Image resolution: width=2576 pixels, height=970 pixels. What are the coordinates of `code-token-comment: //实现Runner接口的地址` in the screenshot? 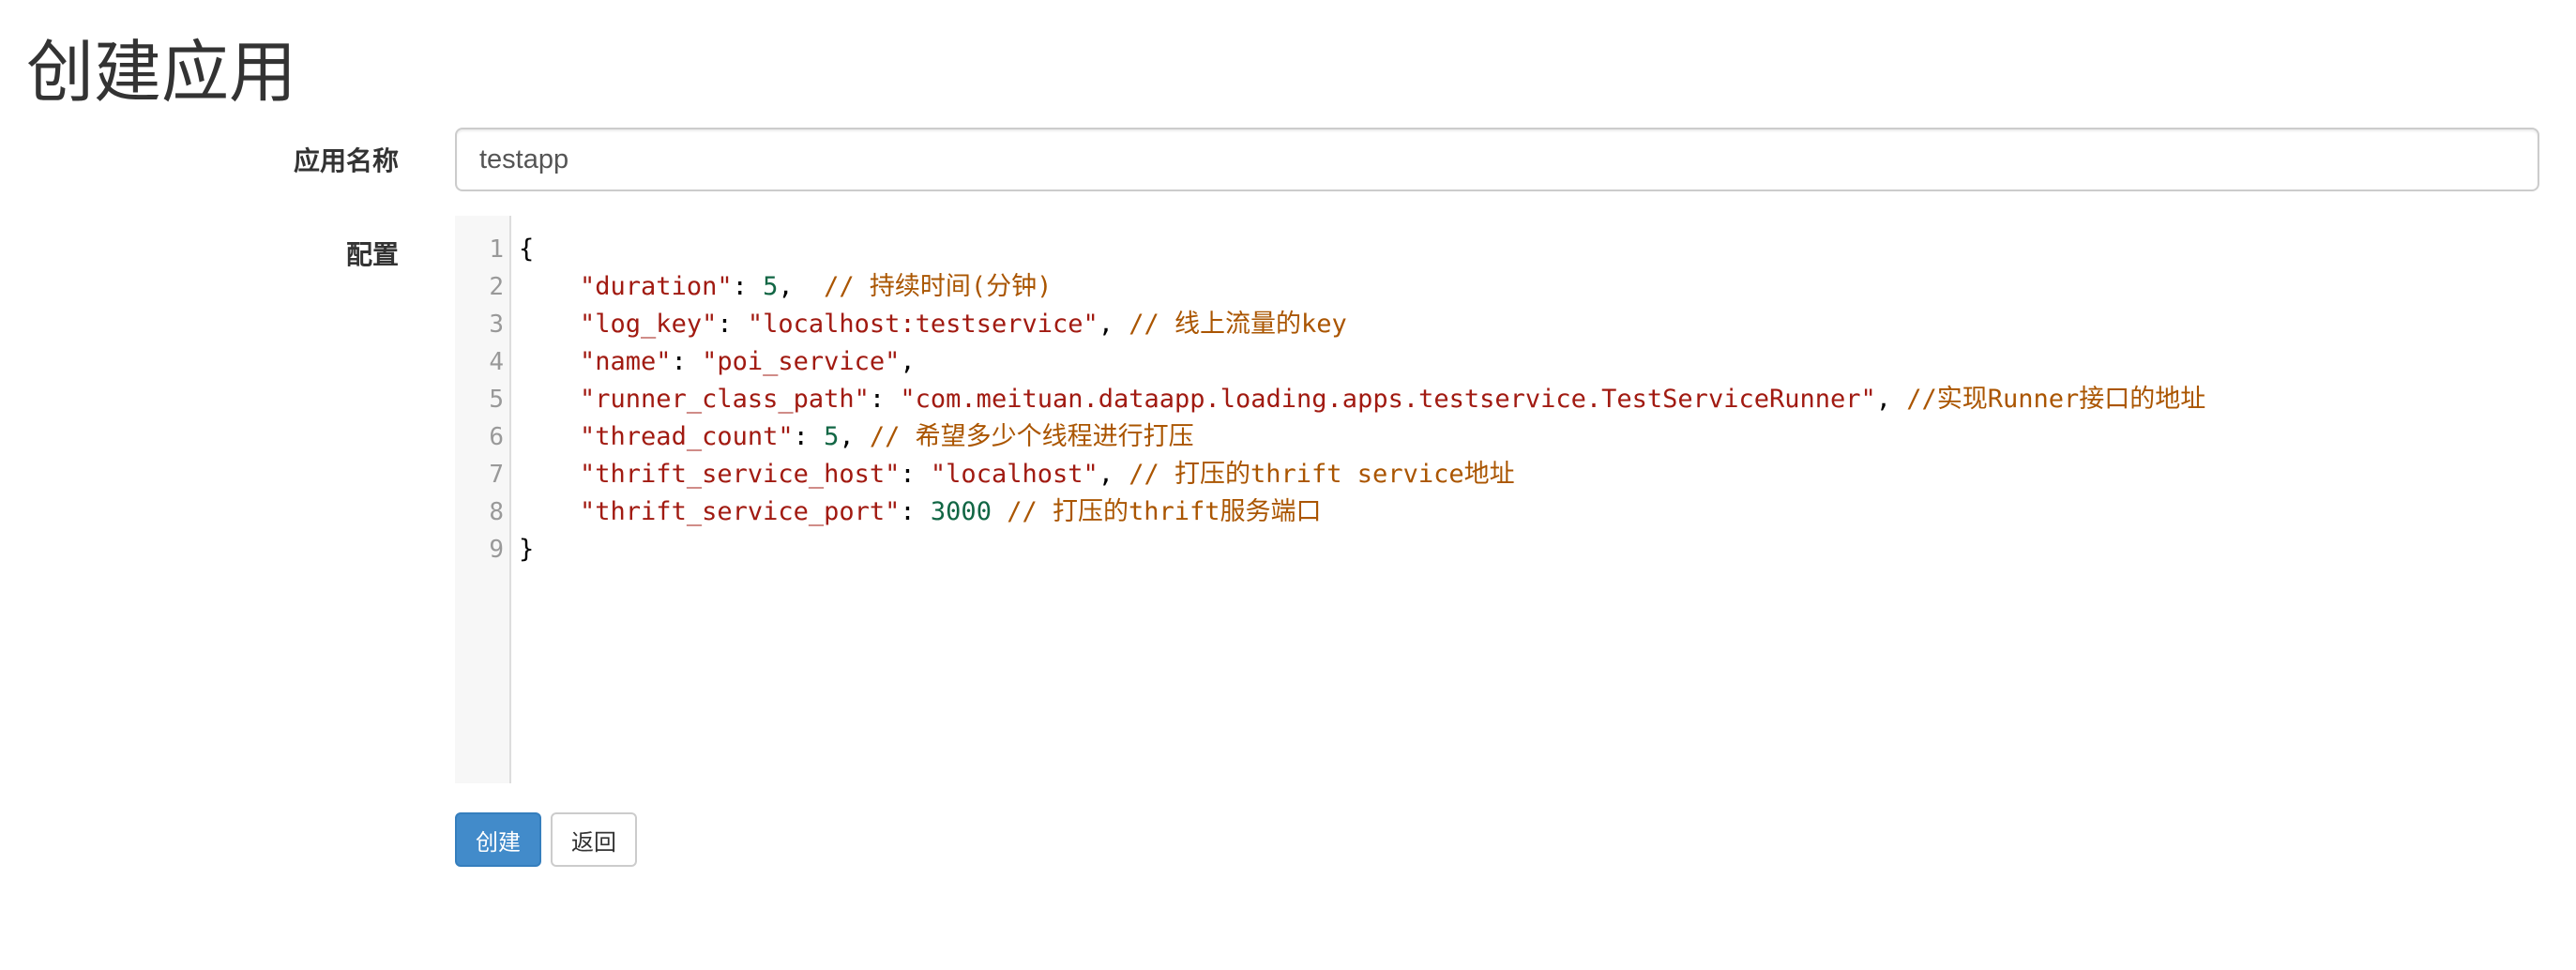 It's located at (2056, 399).